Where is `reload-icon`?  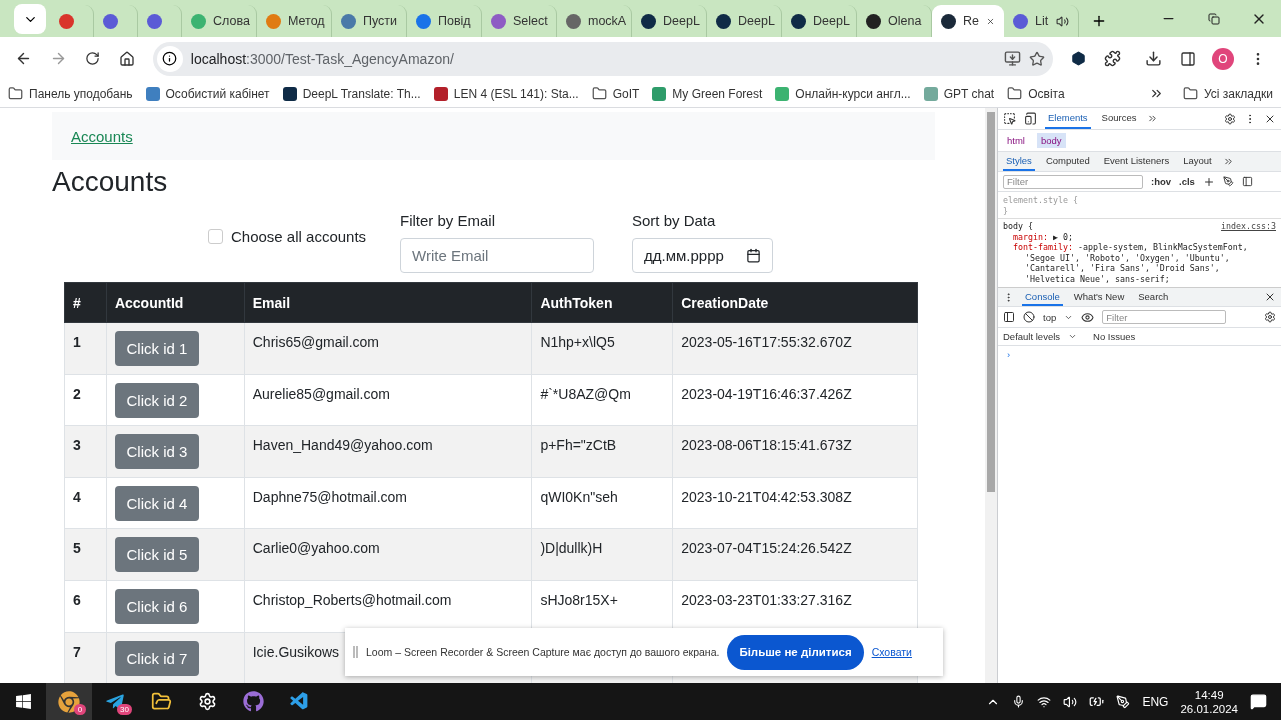
reload-icon is located at coordinates (93, 58).